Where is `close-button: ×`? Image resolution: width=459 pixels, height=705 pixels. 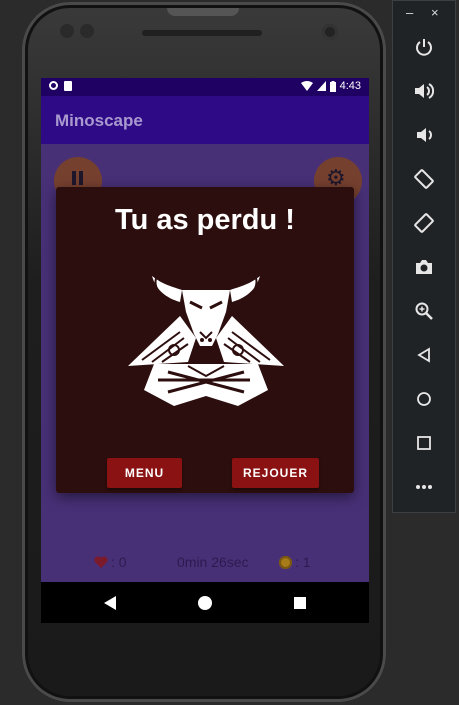 close-button: × is located at coordinates (435, 12).